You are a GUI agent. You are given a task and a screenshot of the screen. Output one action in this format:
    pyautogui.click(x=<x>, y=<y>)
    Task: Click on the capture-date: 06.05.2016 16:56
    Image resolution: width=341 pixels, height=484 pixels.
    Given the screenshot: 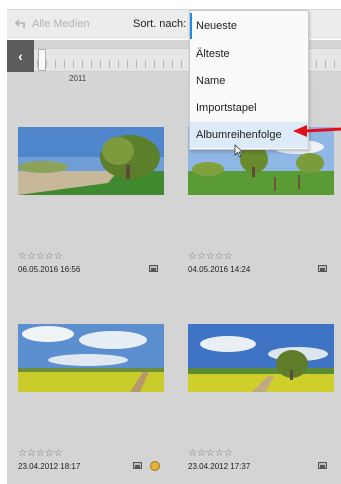 What is the action you would take?
    pyautogui.click(x=49, y=269)
    